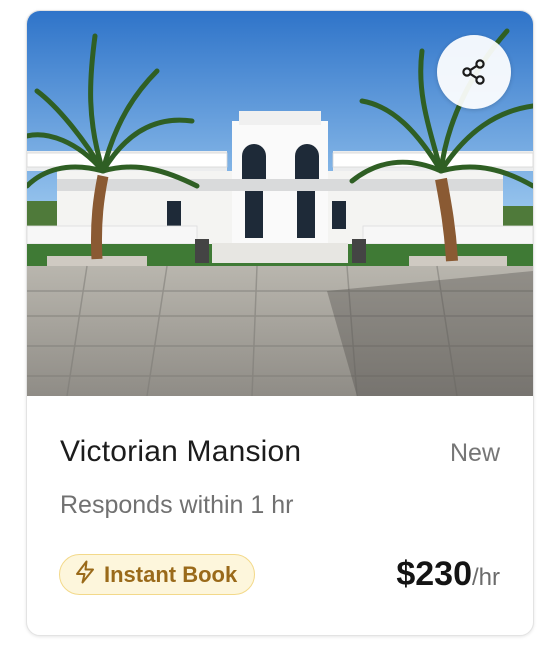  I want to click on share-button, so click(474, 72).